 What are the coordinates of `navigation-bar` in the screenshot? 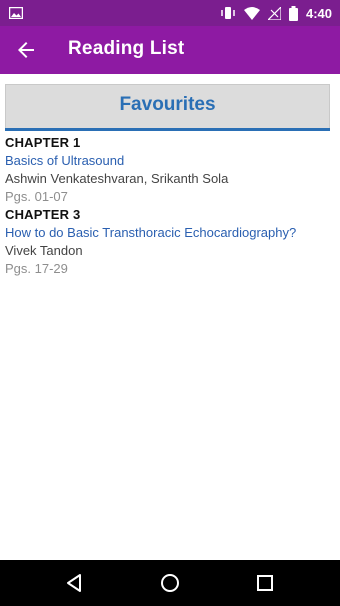 It's located at (170, 583).